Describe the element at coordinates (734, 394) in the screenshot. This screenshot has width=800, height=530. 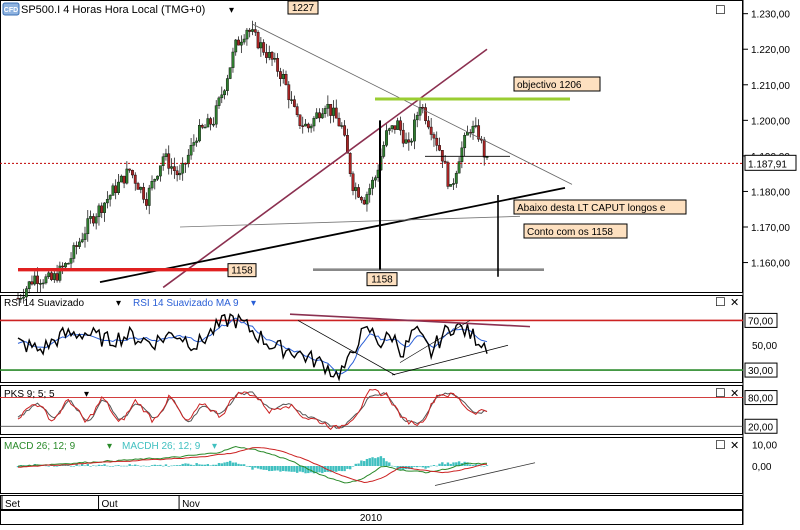
I see `pks-close-icon: ✕` at that location.